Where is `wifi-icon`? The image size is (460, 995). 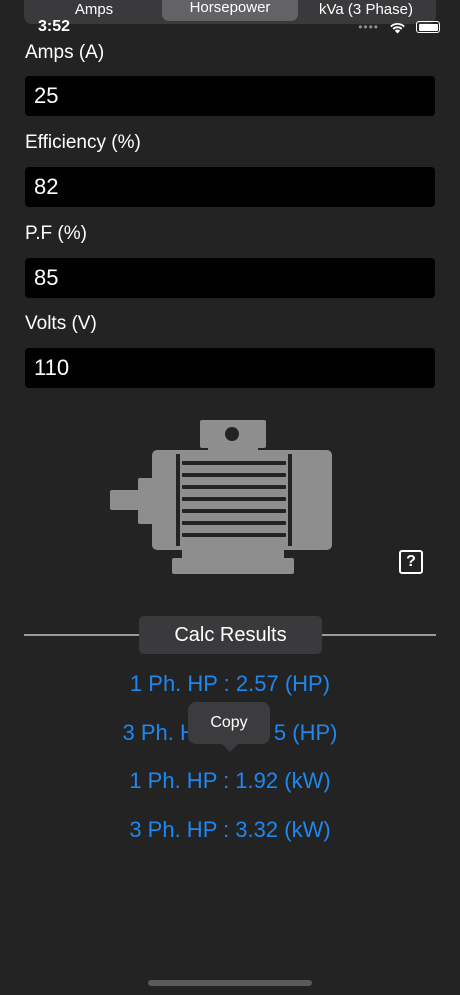 wifi-icon is located at coordinates (397, 27).